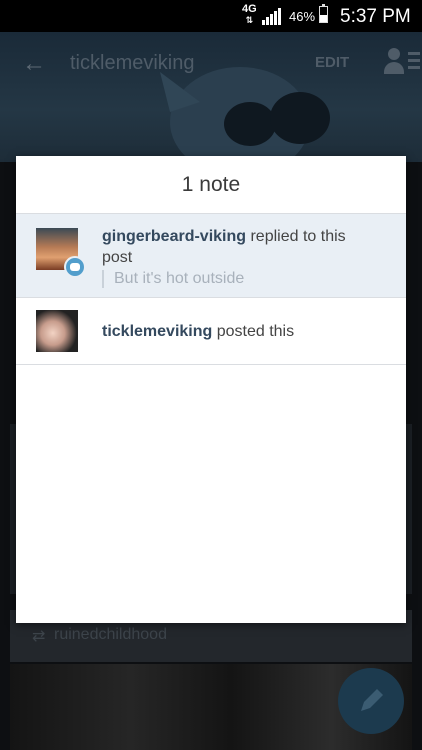 The image size is (422, 750). I want to click on dialog-title: 1 note, so click(211, 185).